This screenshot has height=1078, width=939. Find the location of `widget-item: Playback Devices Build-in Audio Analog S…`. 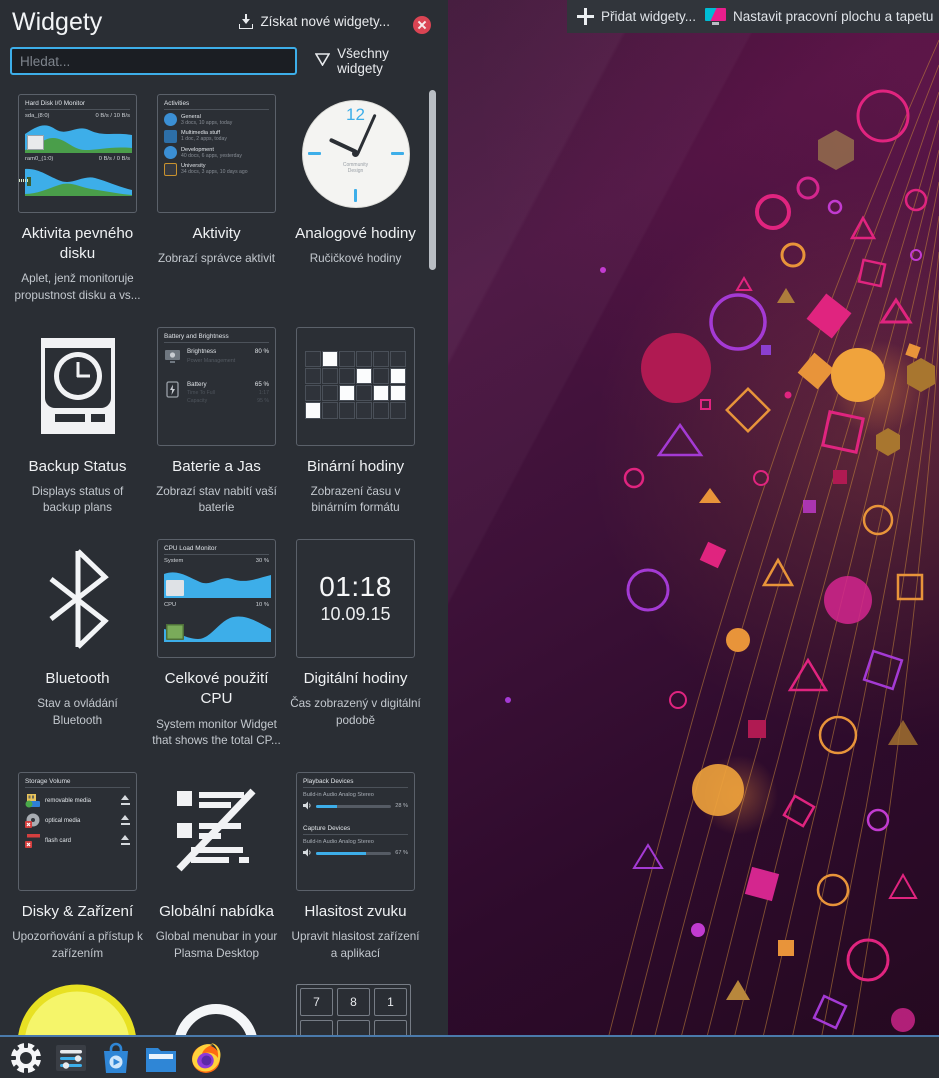

widget-item: Playback Devices Build-in Audio Analog S… is located at coordinates (355, 870).